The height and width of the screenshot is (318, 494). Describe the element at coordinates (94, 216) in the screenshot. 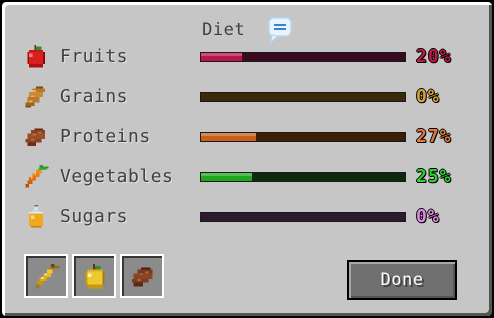

I see `nutrient-label: Sugars` at that location.